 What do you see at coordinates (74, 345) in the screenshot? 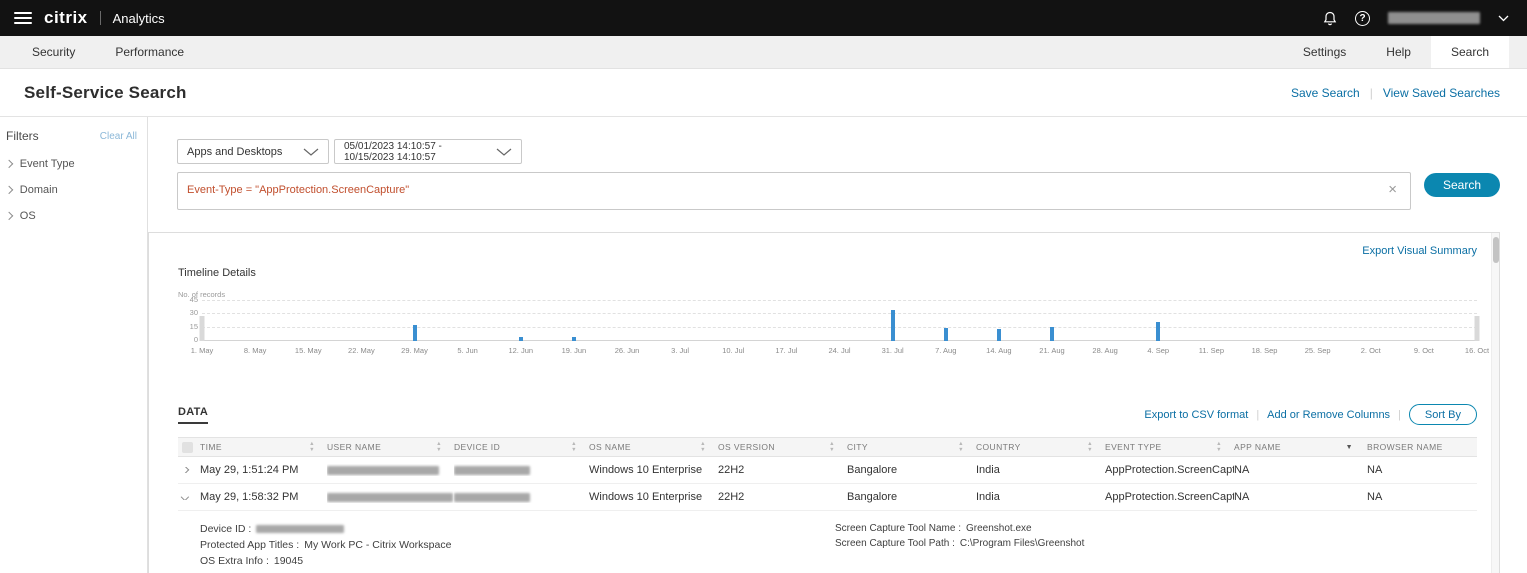
I see `filters-panel: Filters Clear All Event Type Domain OS` at bounding box center [74, 345].